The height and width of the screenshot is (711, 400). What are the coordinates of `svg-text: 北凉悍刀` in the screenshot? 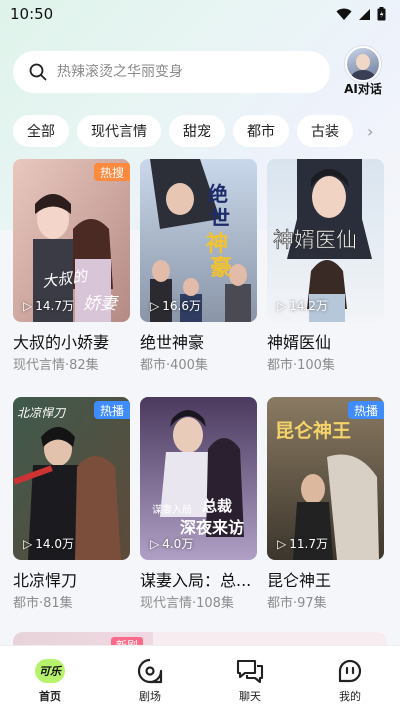 It's located at (42, 413).